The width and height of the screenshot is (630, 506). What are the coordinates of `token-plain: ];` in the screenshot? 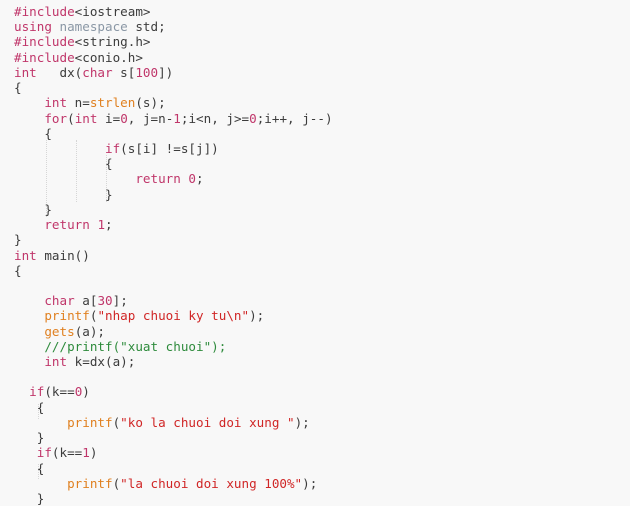 It's located at (120, 301).